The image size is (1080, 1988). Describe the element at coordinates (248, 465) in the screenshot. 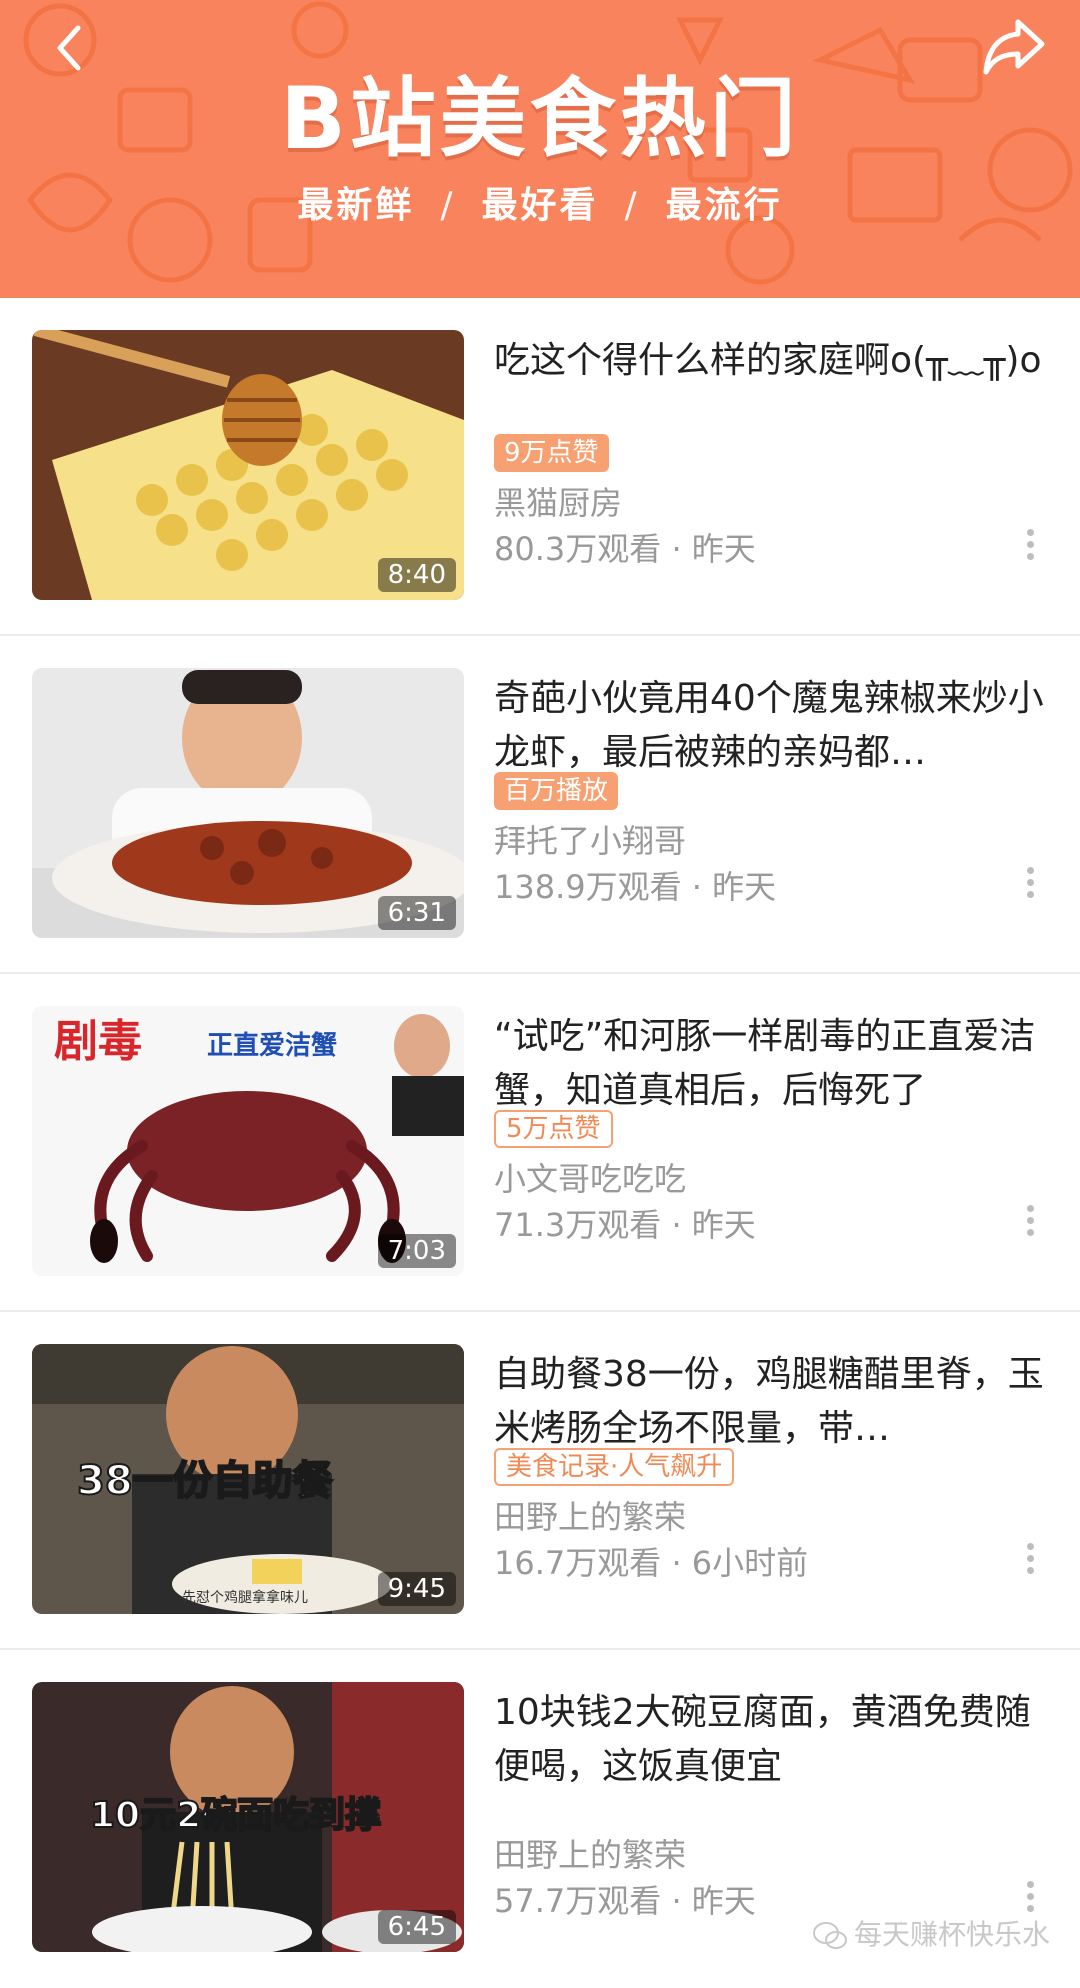

I see `video-thumbnail: 8:40` at that location.